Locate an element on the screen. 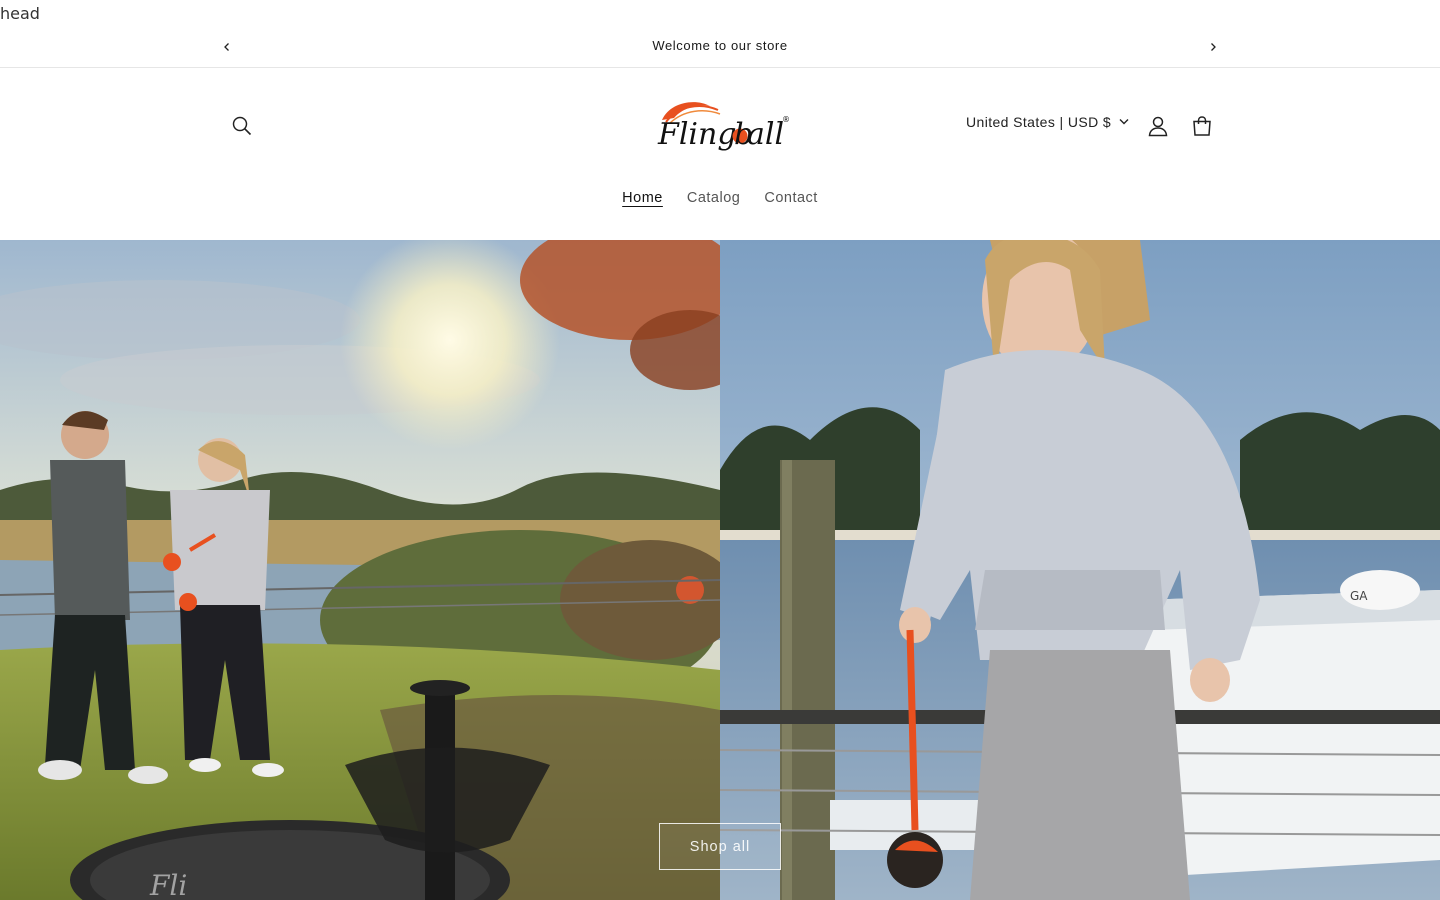 This screenshot has width=1440, height=900. country-selector-label: United States | USD $ is located at coordinates (1039, 122).